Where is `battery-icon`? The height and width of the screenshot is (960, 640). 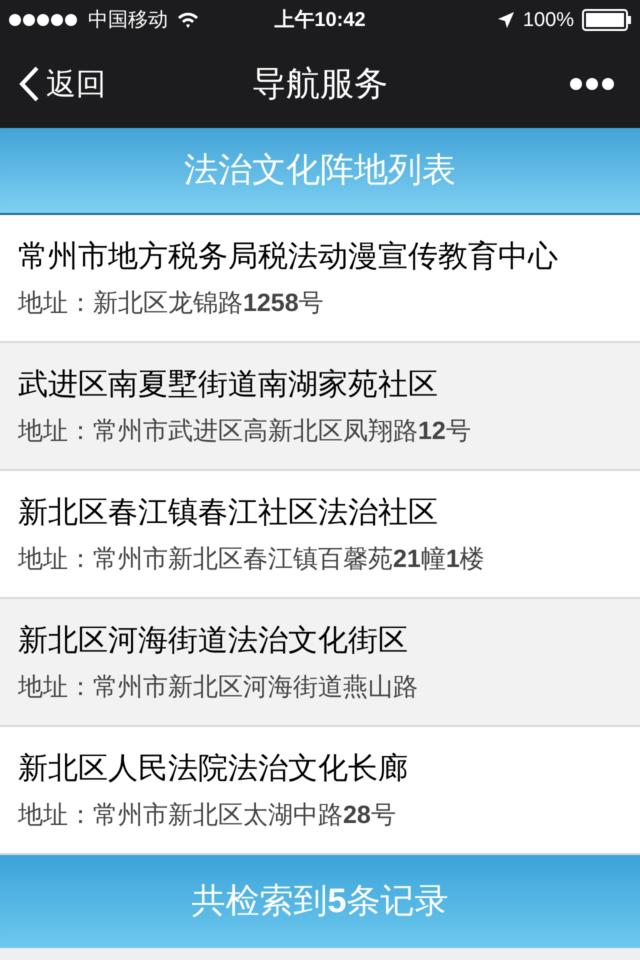 battery-icon is located at coordinates (607, 20).